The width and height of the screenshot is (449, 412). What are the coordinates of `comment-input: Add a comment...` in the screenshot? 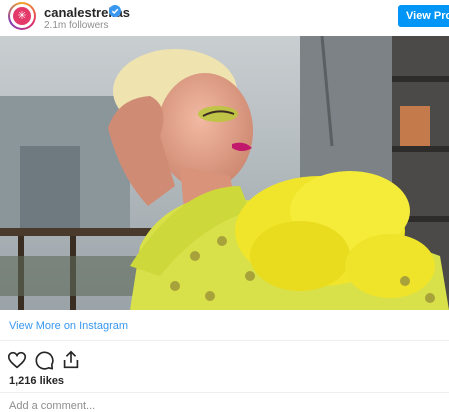 It's located at (52, 406).